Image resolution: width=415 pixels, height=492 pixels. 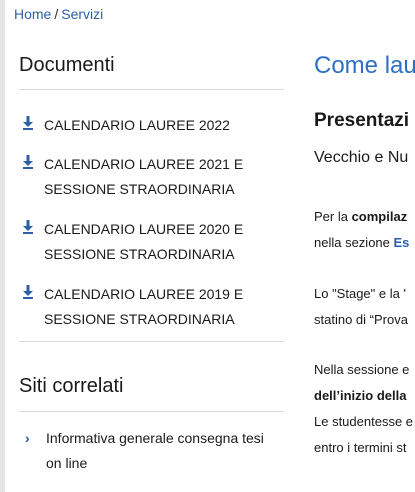 What do you see at coordinates (364, 65) in the screenshot?
I see `page-title: Come lau` at bounding box center [364, 65].